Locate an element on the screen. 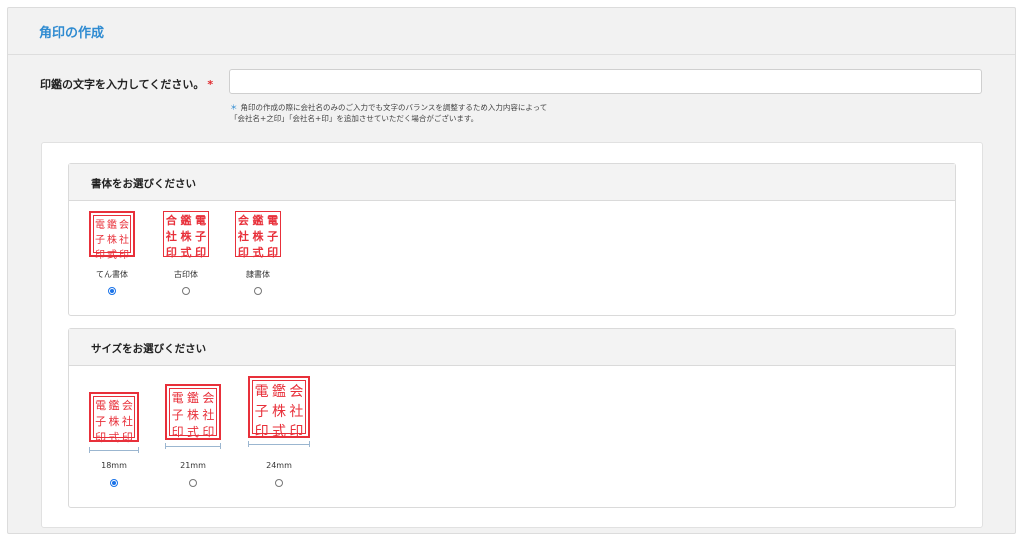 Image resolution: width=1024 pixels, height=541 pixels. font-radio-reisho is located at coordinates (258, 291).